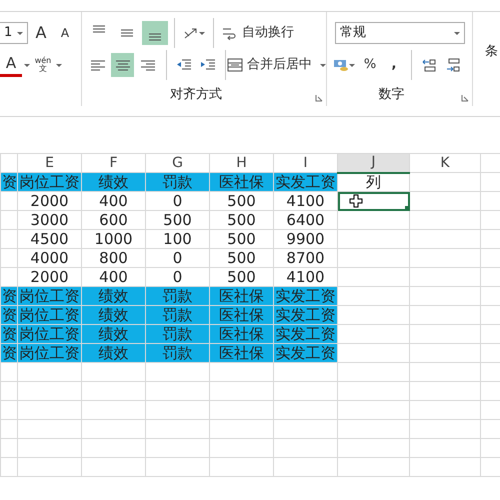  What do you see at coordinates (191, 33) in the screenshot?
I see `angled-text-icon` at bounding box center [191, 33].